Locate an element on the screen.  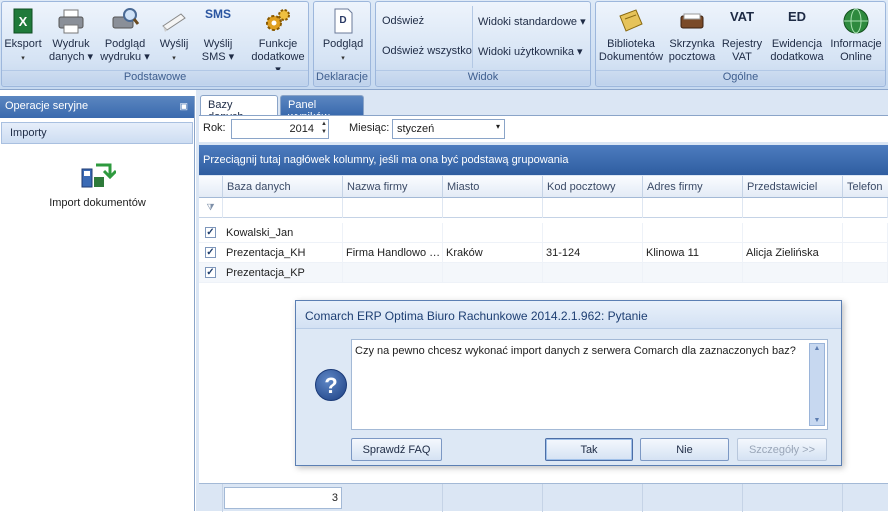
group-label-ogolne: Ogólne is located at coordinates (740, 77).